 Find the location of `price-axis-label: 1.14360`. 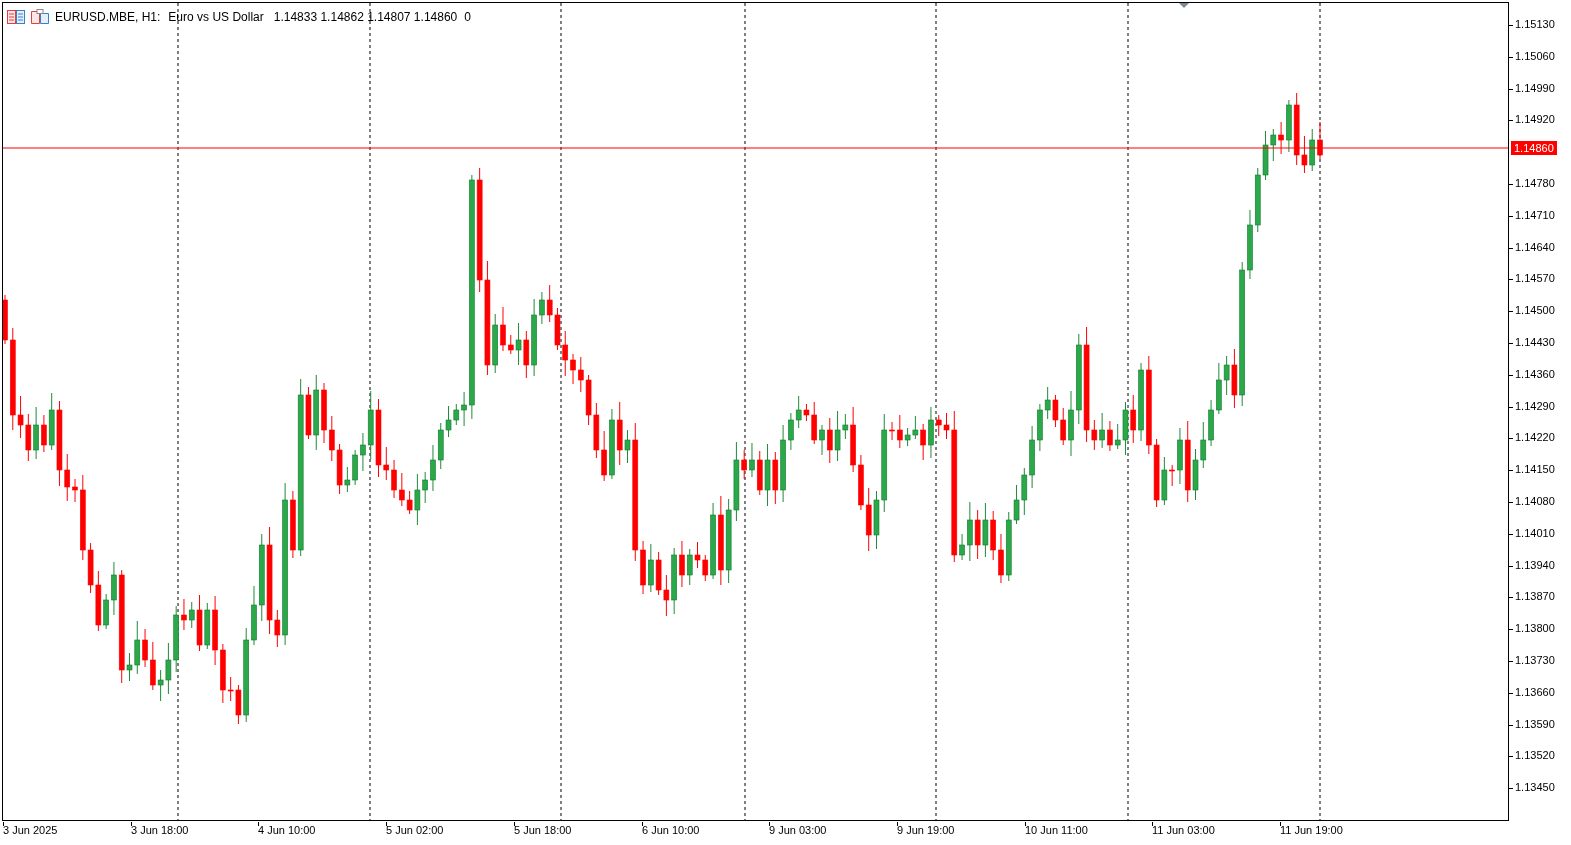

price-axis-label: 1.14360 is located at coordinates (1535, 374).